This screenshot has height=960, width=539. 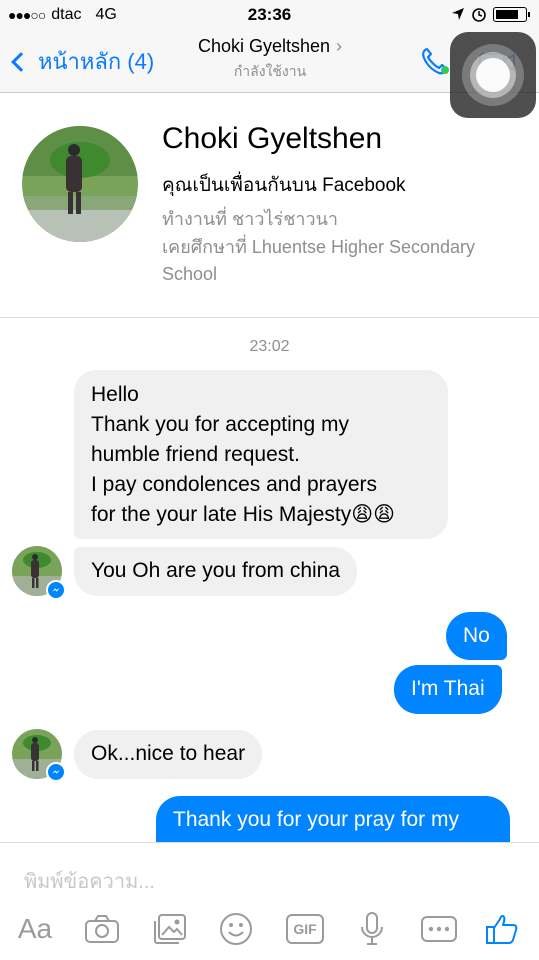 I want to click on back-button: หน้าหลัก (4), so click(x=82, y=61).